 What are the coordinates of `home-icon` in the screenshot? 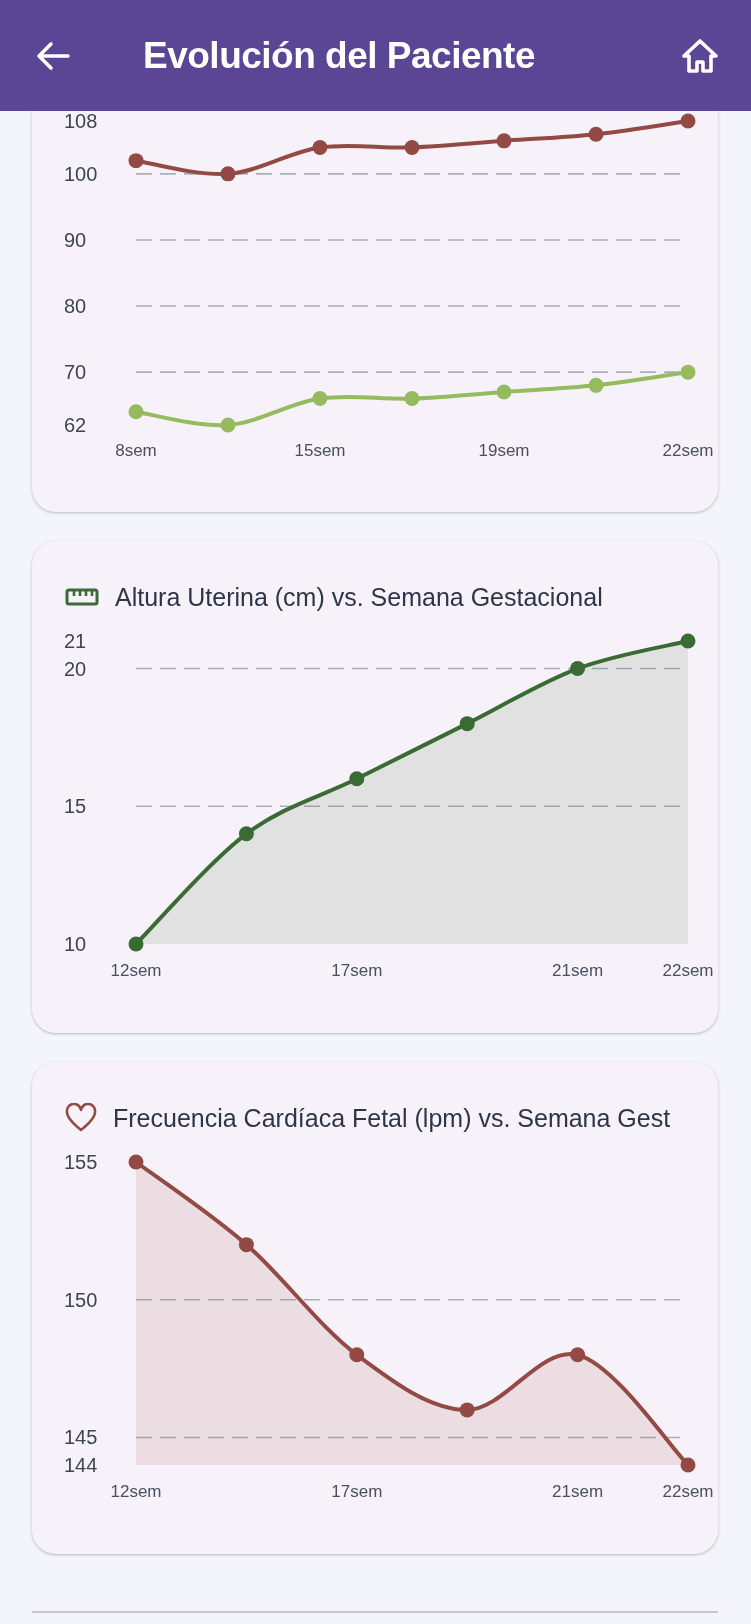 It's located at (700, 55).